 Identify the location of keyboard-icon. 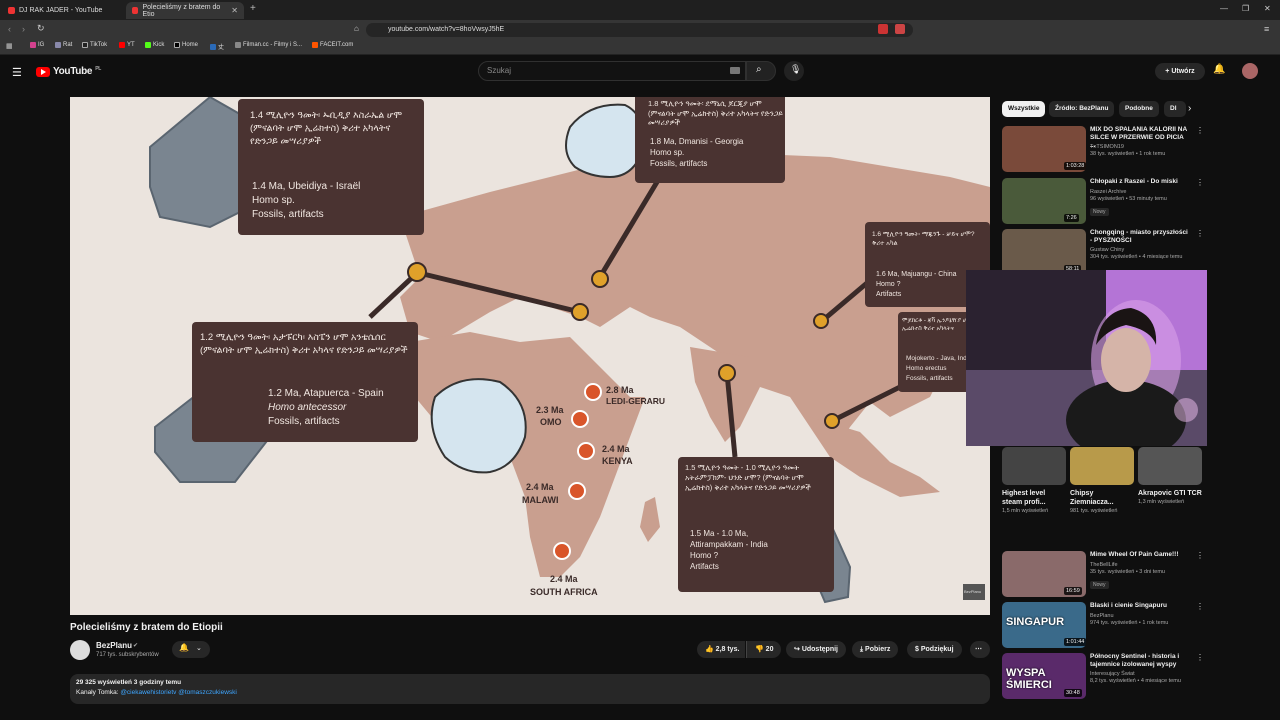
(735, 70).